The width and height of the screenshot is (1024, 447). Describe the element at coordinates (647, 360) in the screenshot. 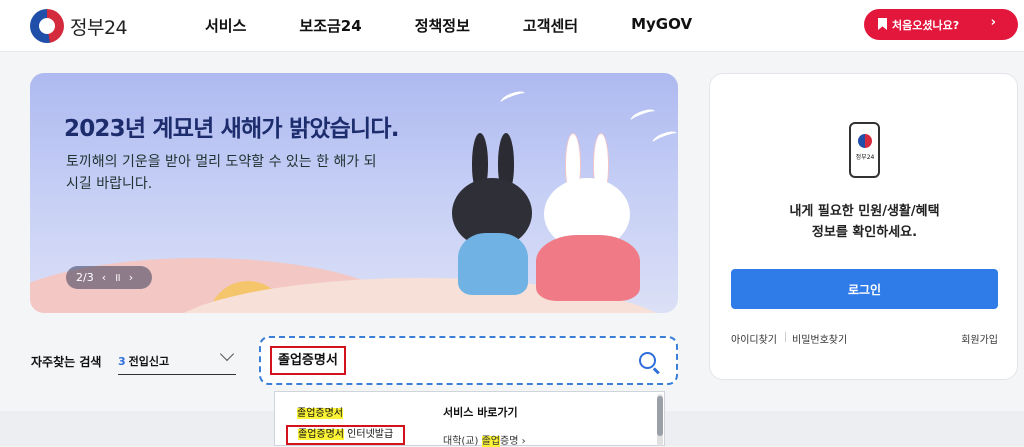

I see `search-icon` at that location.